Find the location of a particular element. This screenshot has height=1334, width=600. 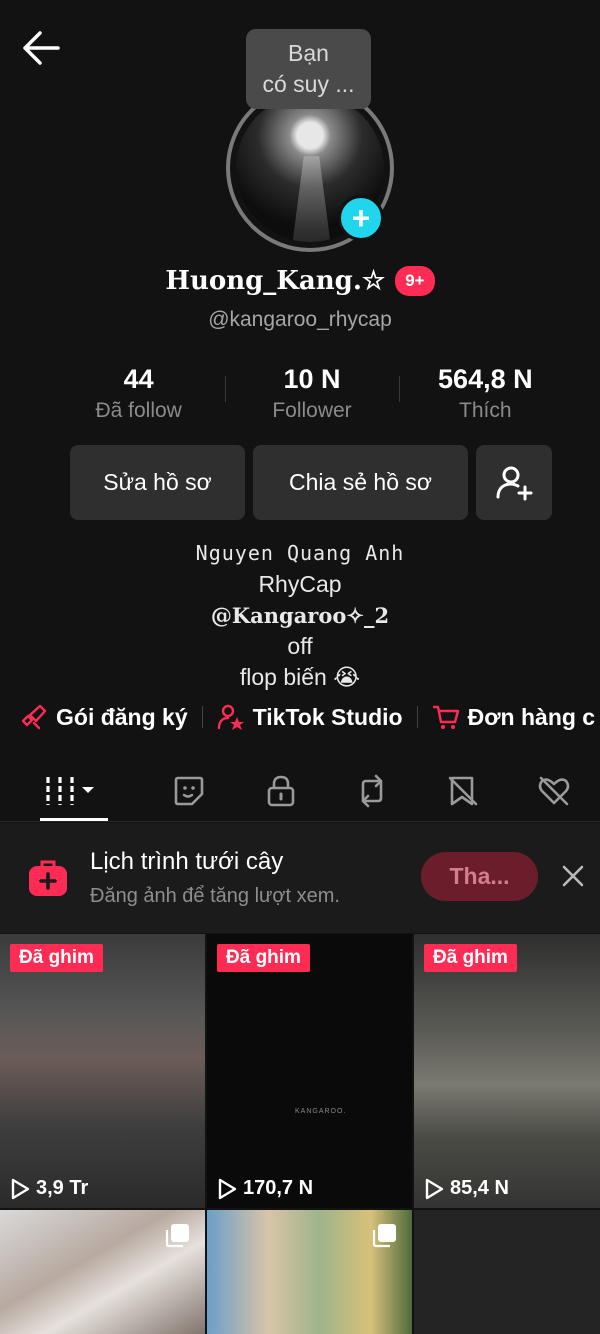

add-friends-button is located at coordinates (514, 482).